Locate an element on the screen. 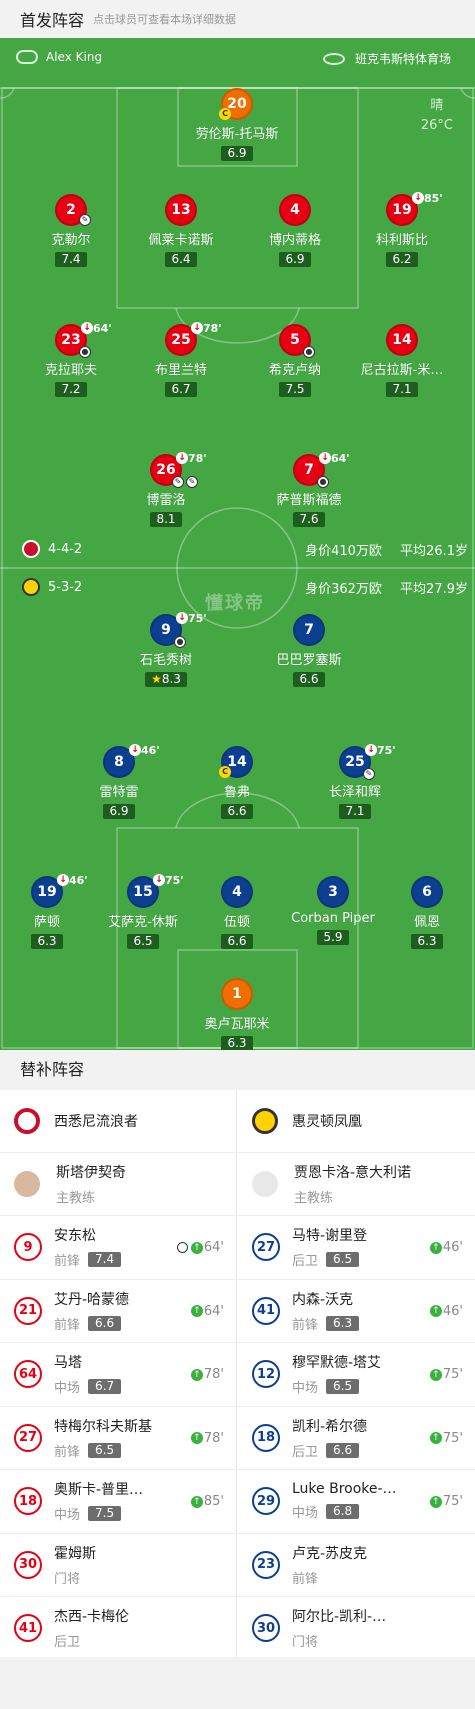 This screenshot has height=1709, width=475. sub-player-row: 27 特梅尔科夫斯基 前锋 6.5 ↑ 78' is located at coordinates (118, 1438).